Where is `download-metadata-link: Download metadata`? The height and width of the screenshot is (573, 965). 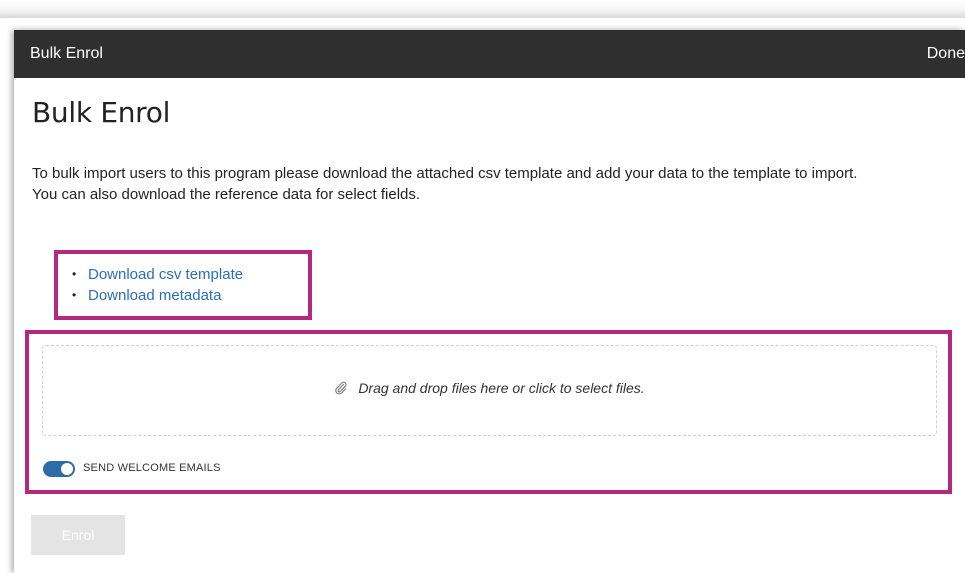
download-metadata-link: Download metadata is located at coordinates (154, 295).